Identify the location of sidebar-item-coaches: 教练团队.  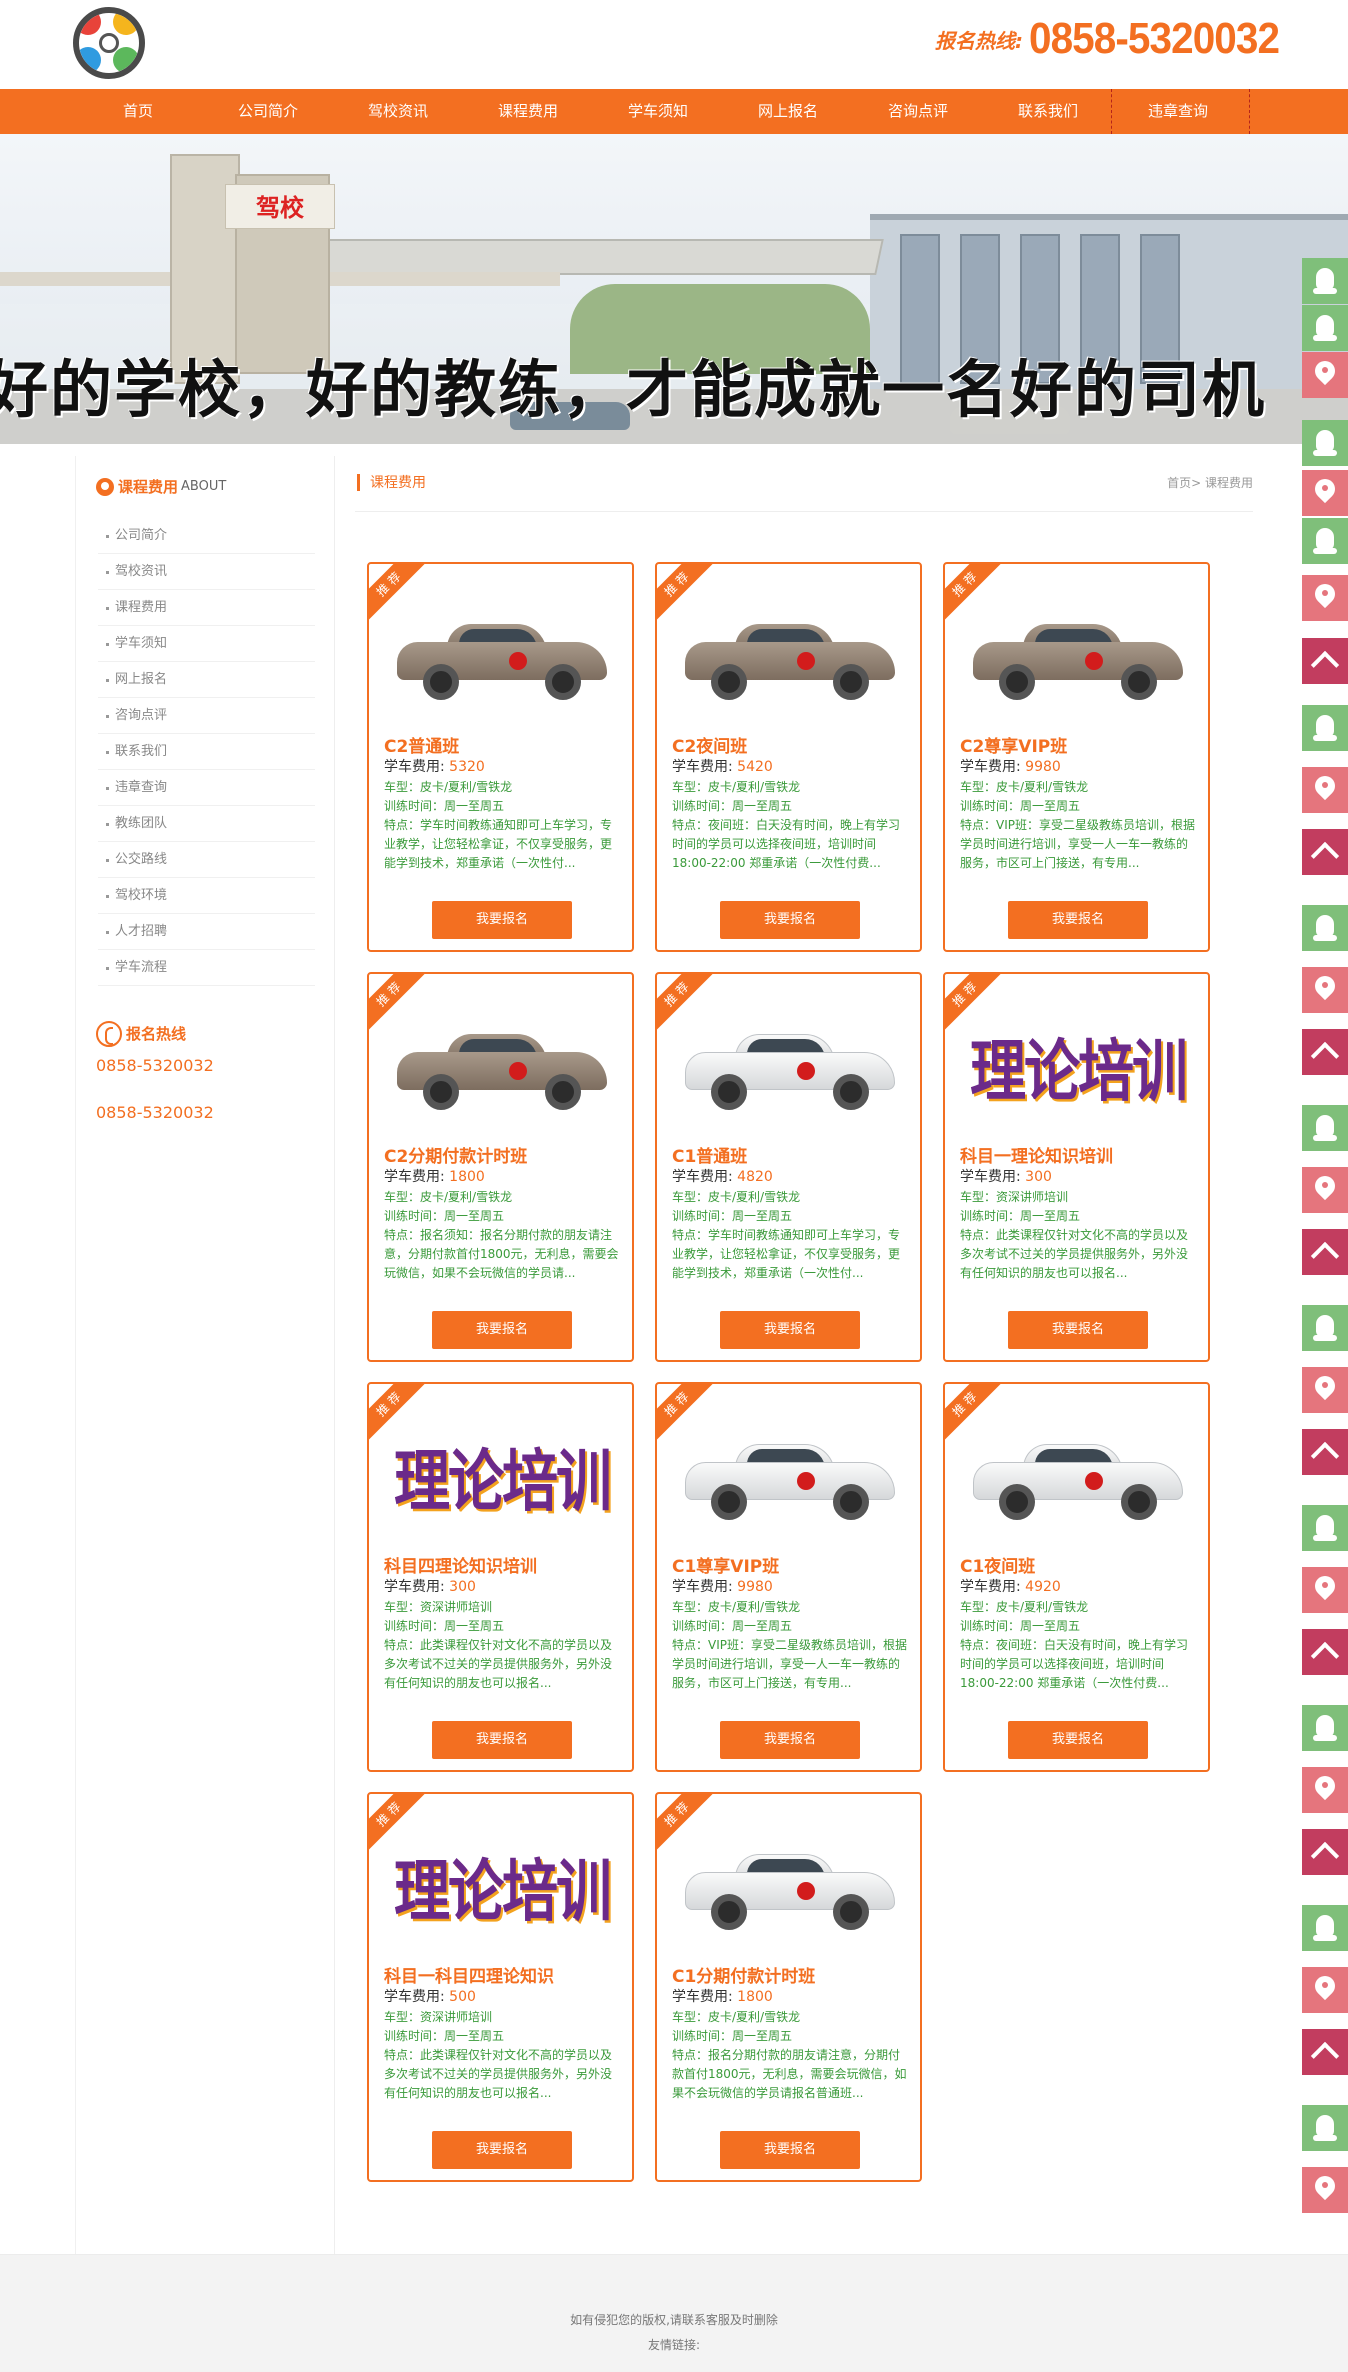
(206, 824).